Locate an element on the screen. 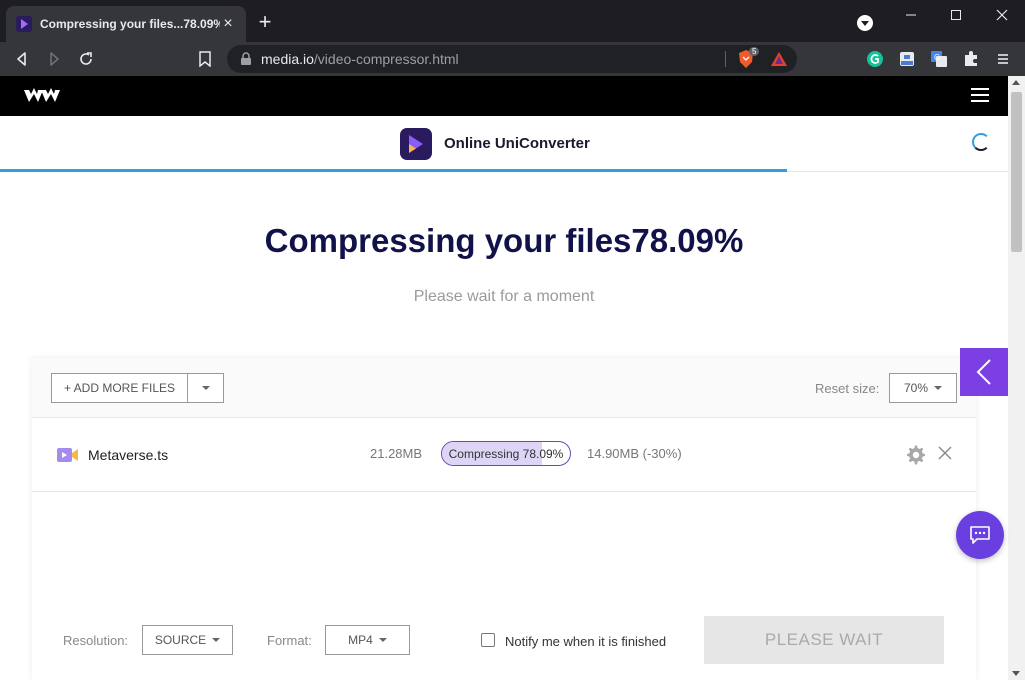  minimize-icon is located at coordinates (911, 15).